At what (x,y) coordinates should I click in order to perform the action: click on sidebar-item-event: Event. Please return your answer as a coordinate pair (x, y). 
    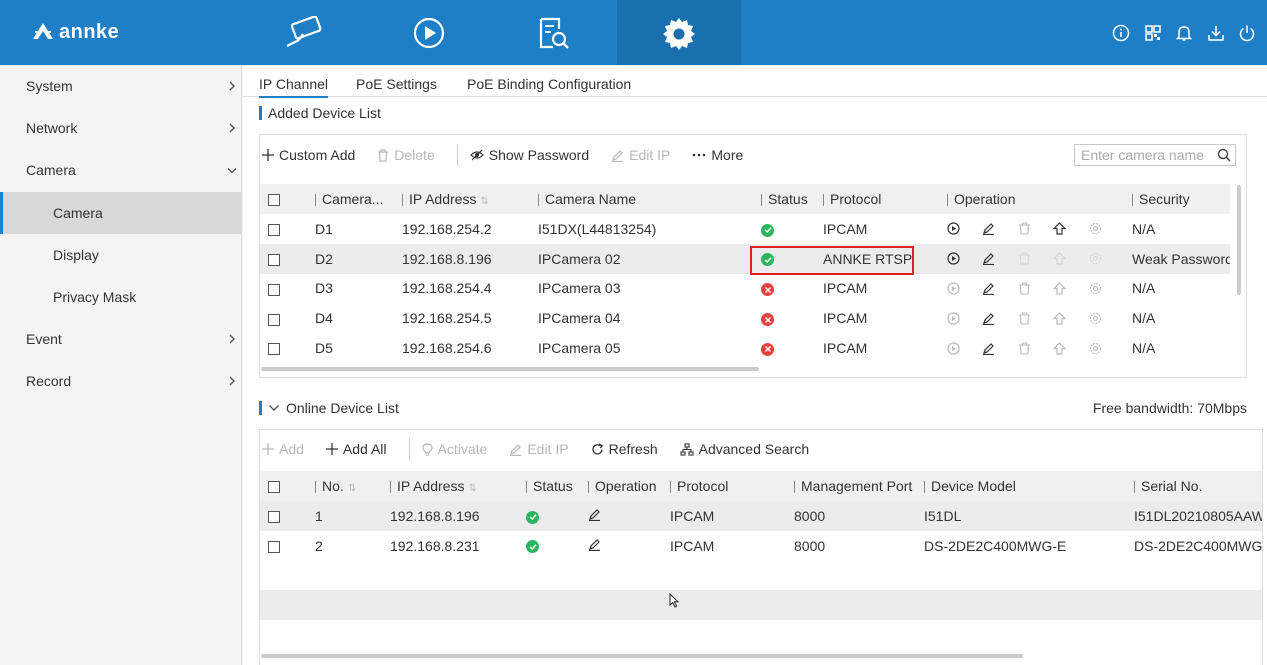
    Looking at the image, I should click on (120, 339).